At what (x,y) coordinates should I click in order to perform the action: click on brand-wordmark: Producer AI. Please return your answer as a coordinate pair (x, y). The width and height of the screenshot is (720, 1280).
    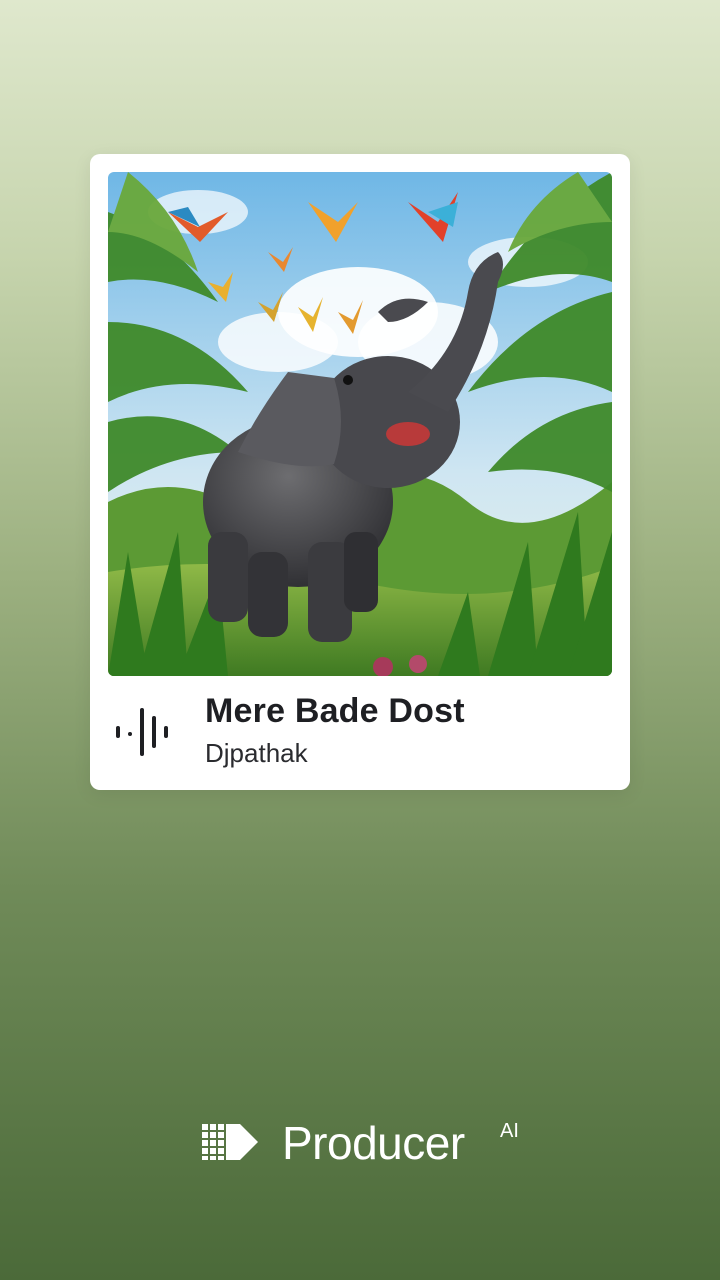
    Looking at the image, I should click on (367, 1144).